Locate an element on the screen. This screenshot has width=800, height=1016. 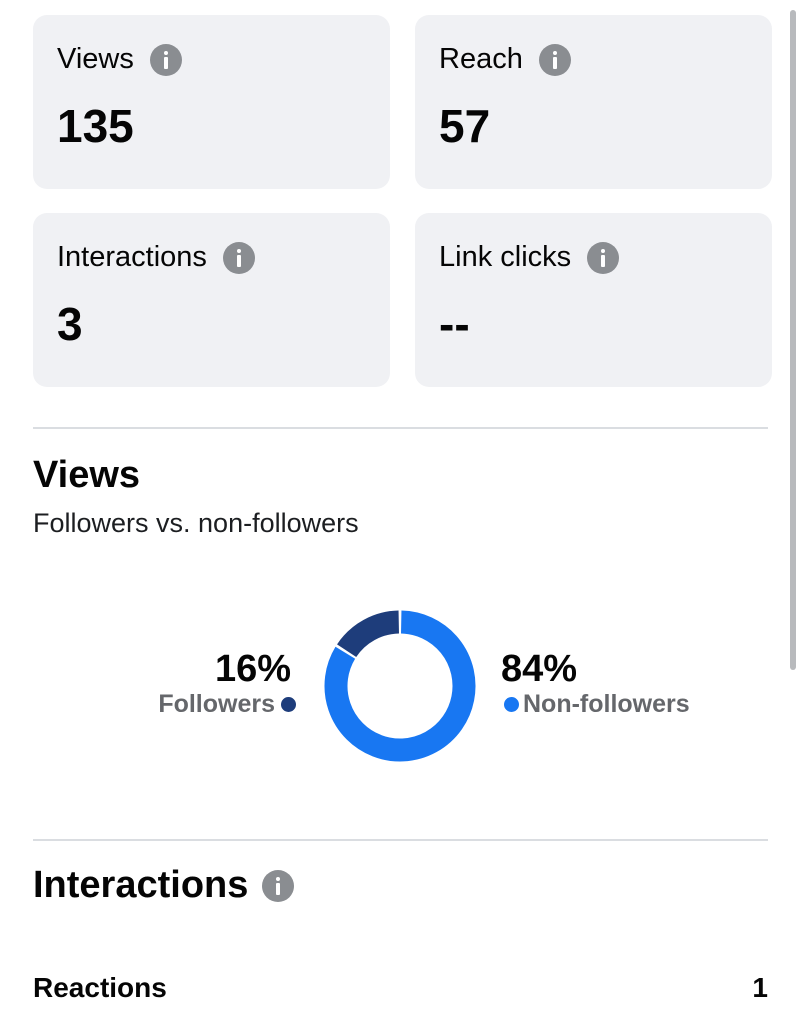
followers-donut-chart is located at coordinates (400, 686).